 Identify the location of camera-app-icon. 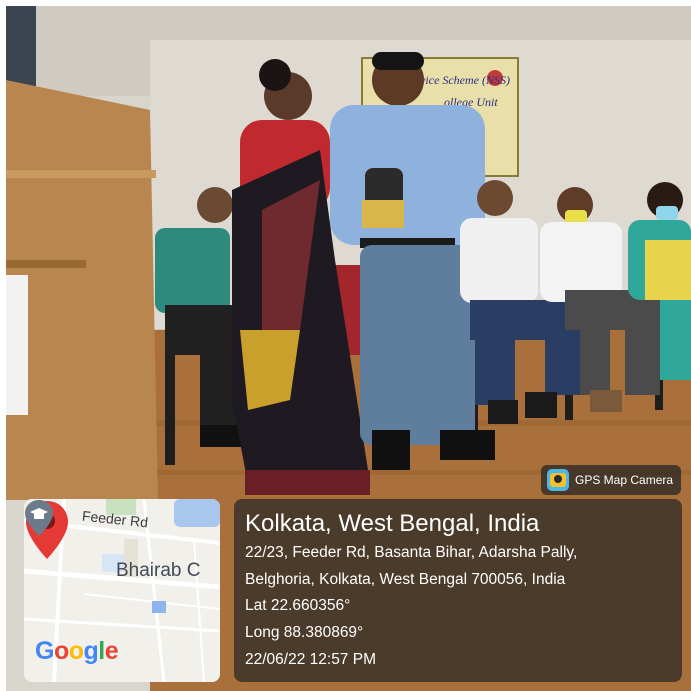
(558, 480).